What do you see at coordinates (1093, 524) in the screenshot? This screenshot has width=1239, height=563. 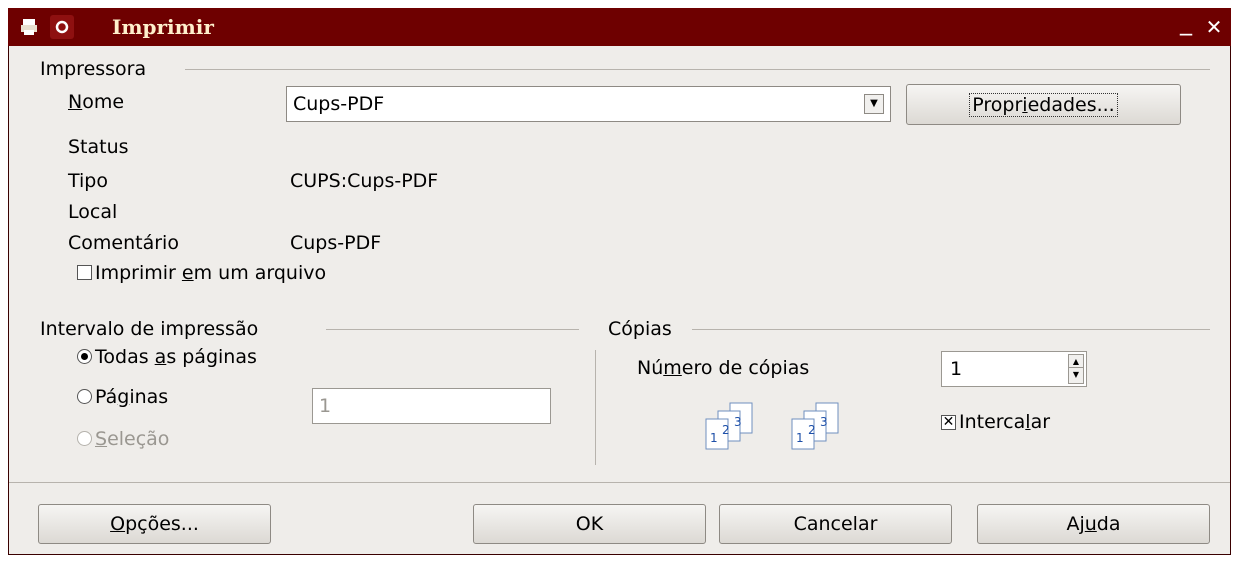 I see `help-button: Ajuda` at bounding box center [1093, 524].